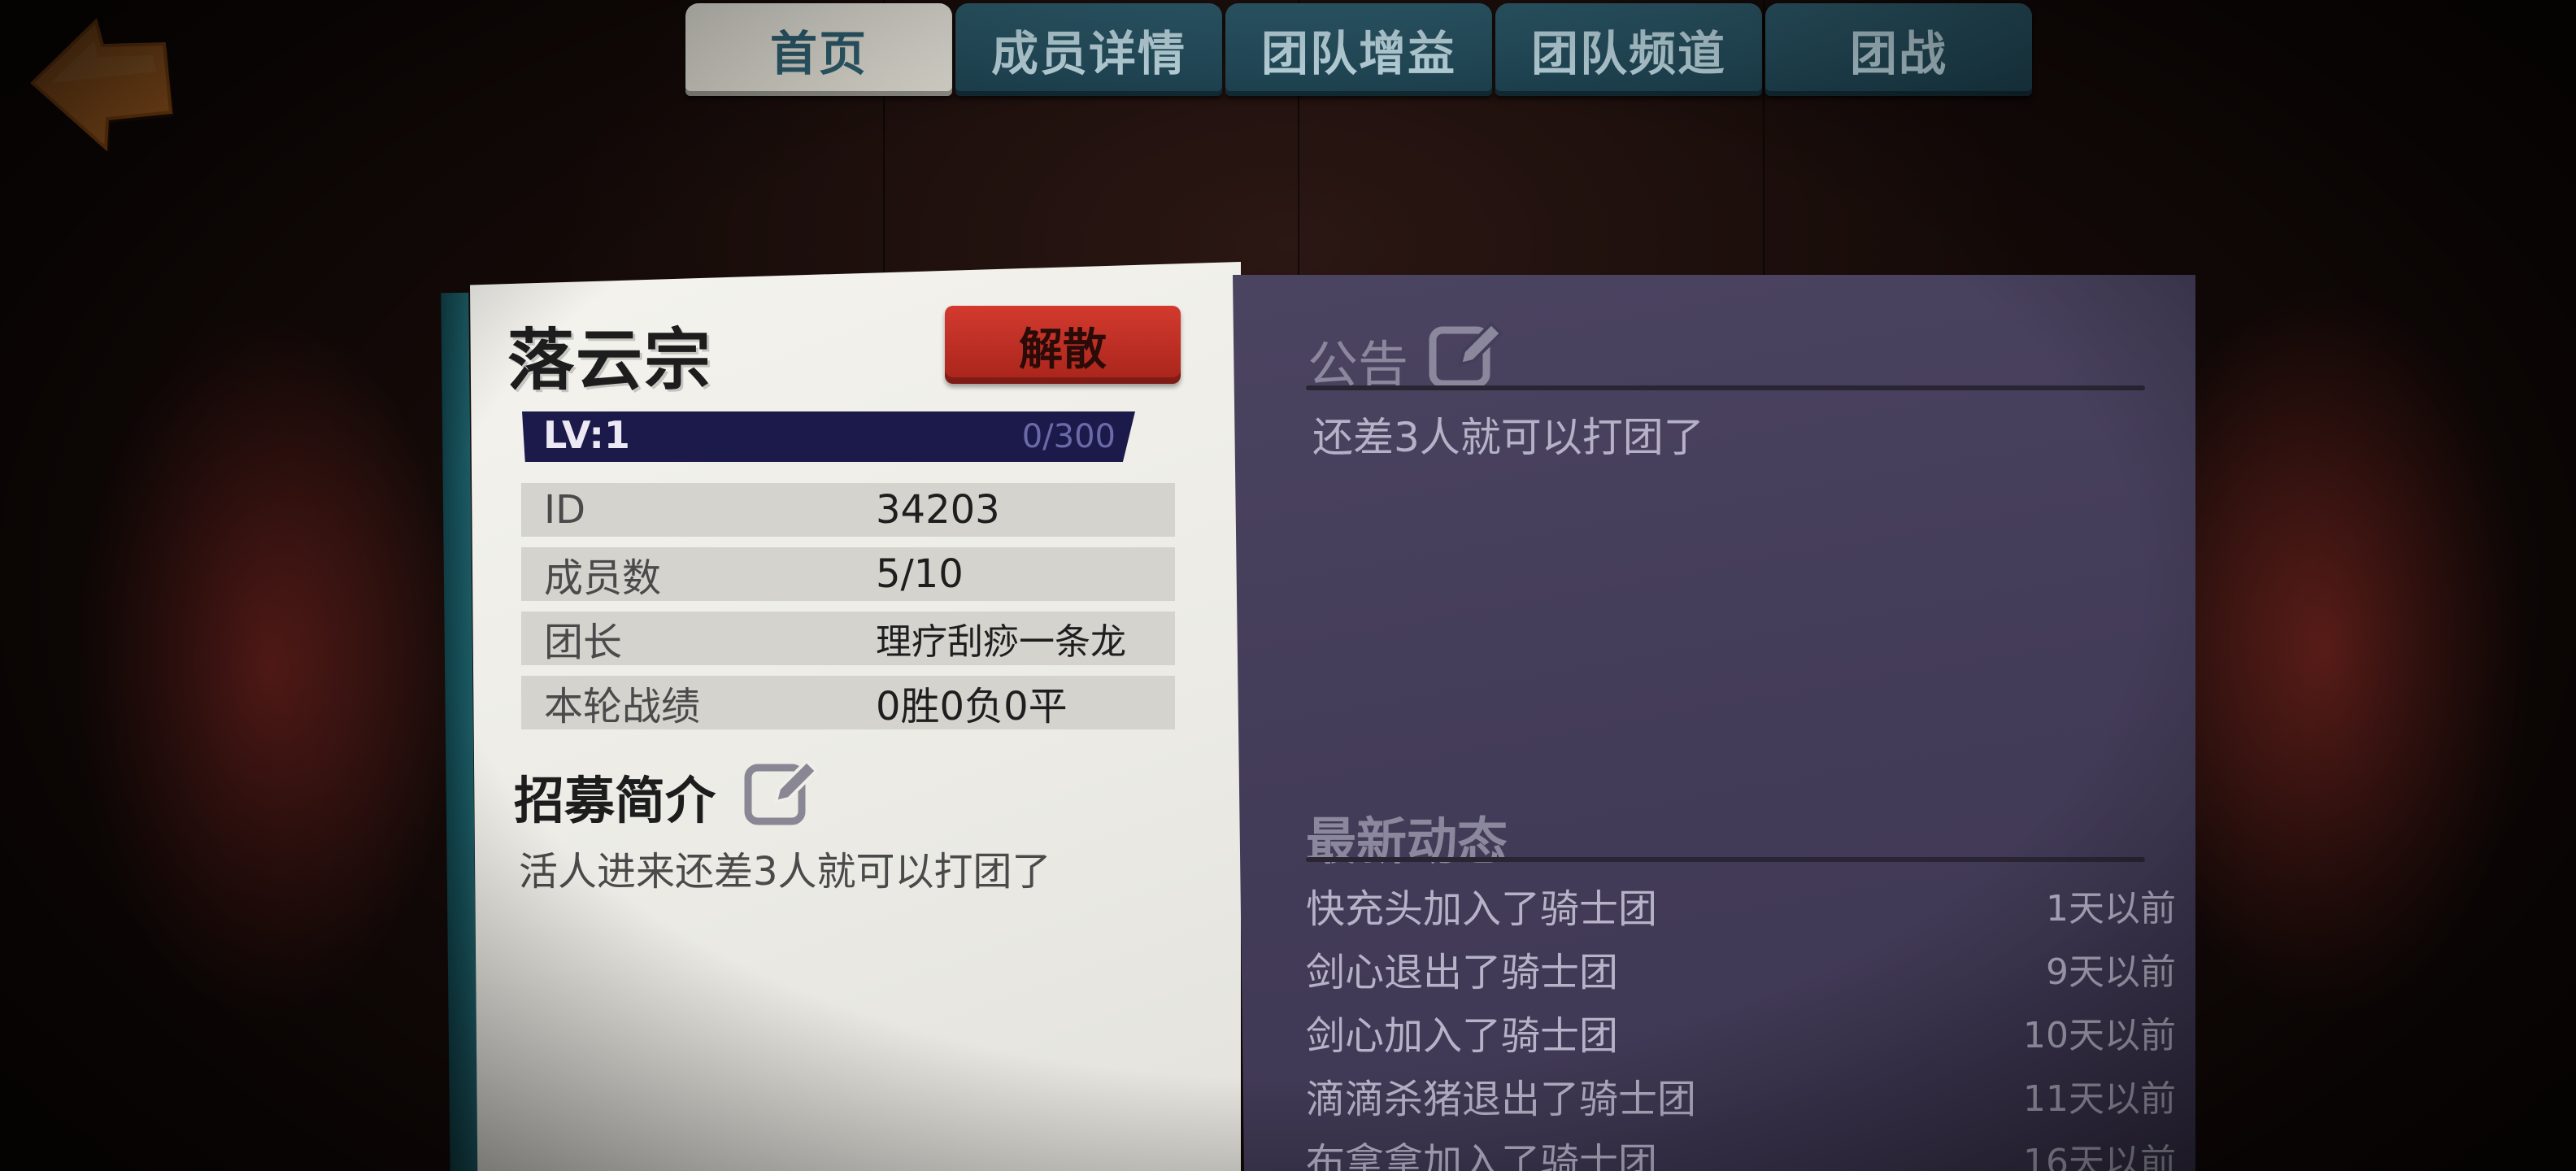 This screenshot has width=2576, height=1171. Describe the element at coordinates (1502, 1099) in the screenshot. I see `news-text: 滴滴杀猪退出了骑士团` at that location.